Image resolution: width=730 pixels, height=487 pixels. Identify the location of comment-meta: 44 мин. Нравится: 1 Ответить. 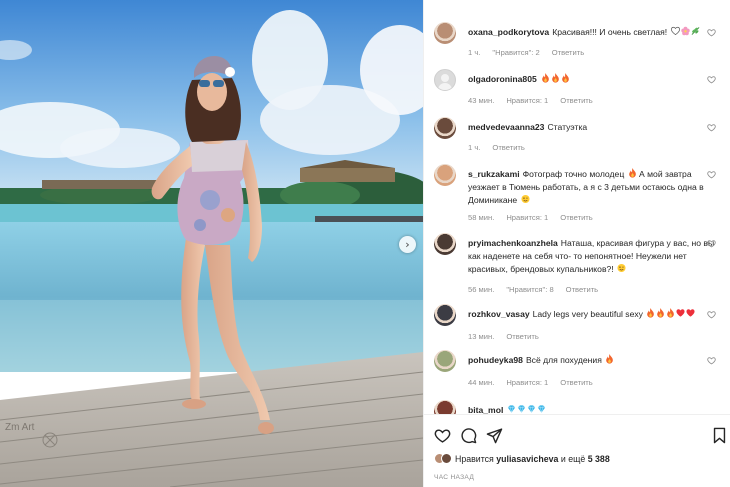
(536, 382).